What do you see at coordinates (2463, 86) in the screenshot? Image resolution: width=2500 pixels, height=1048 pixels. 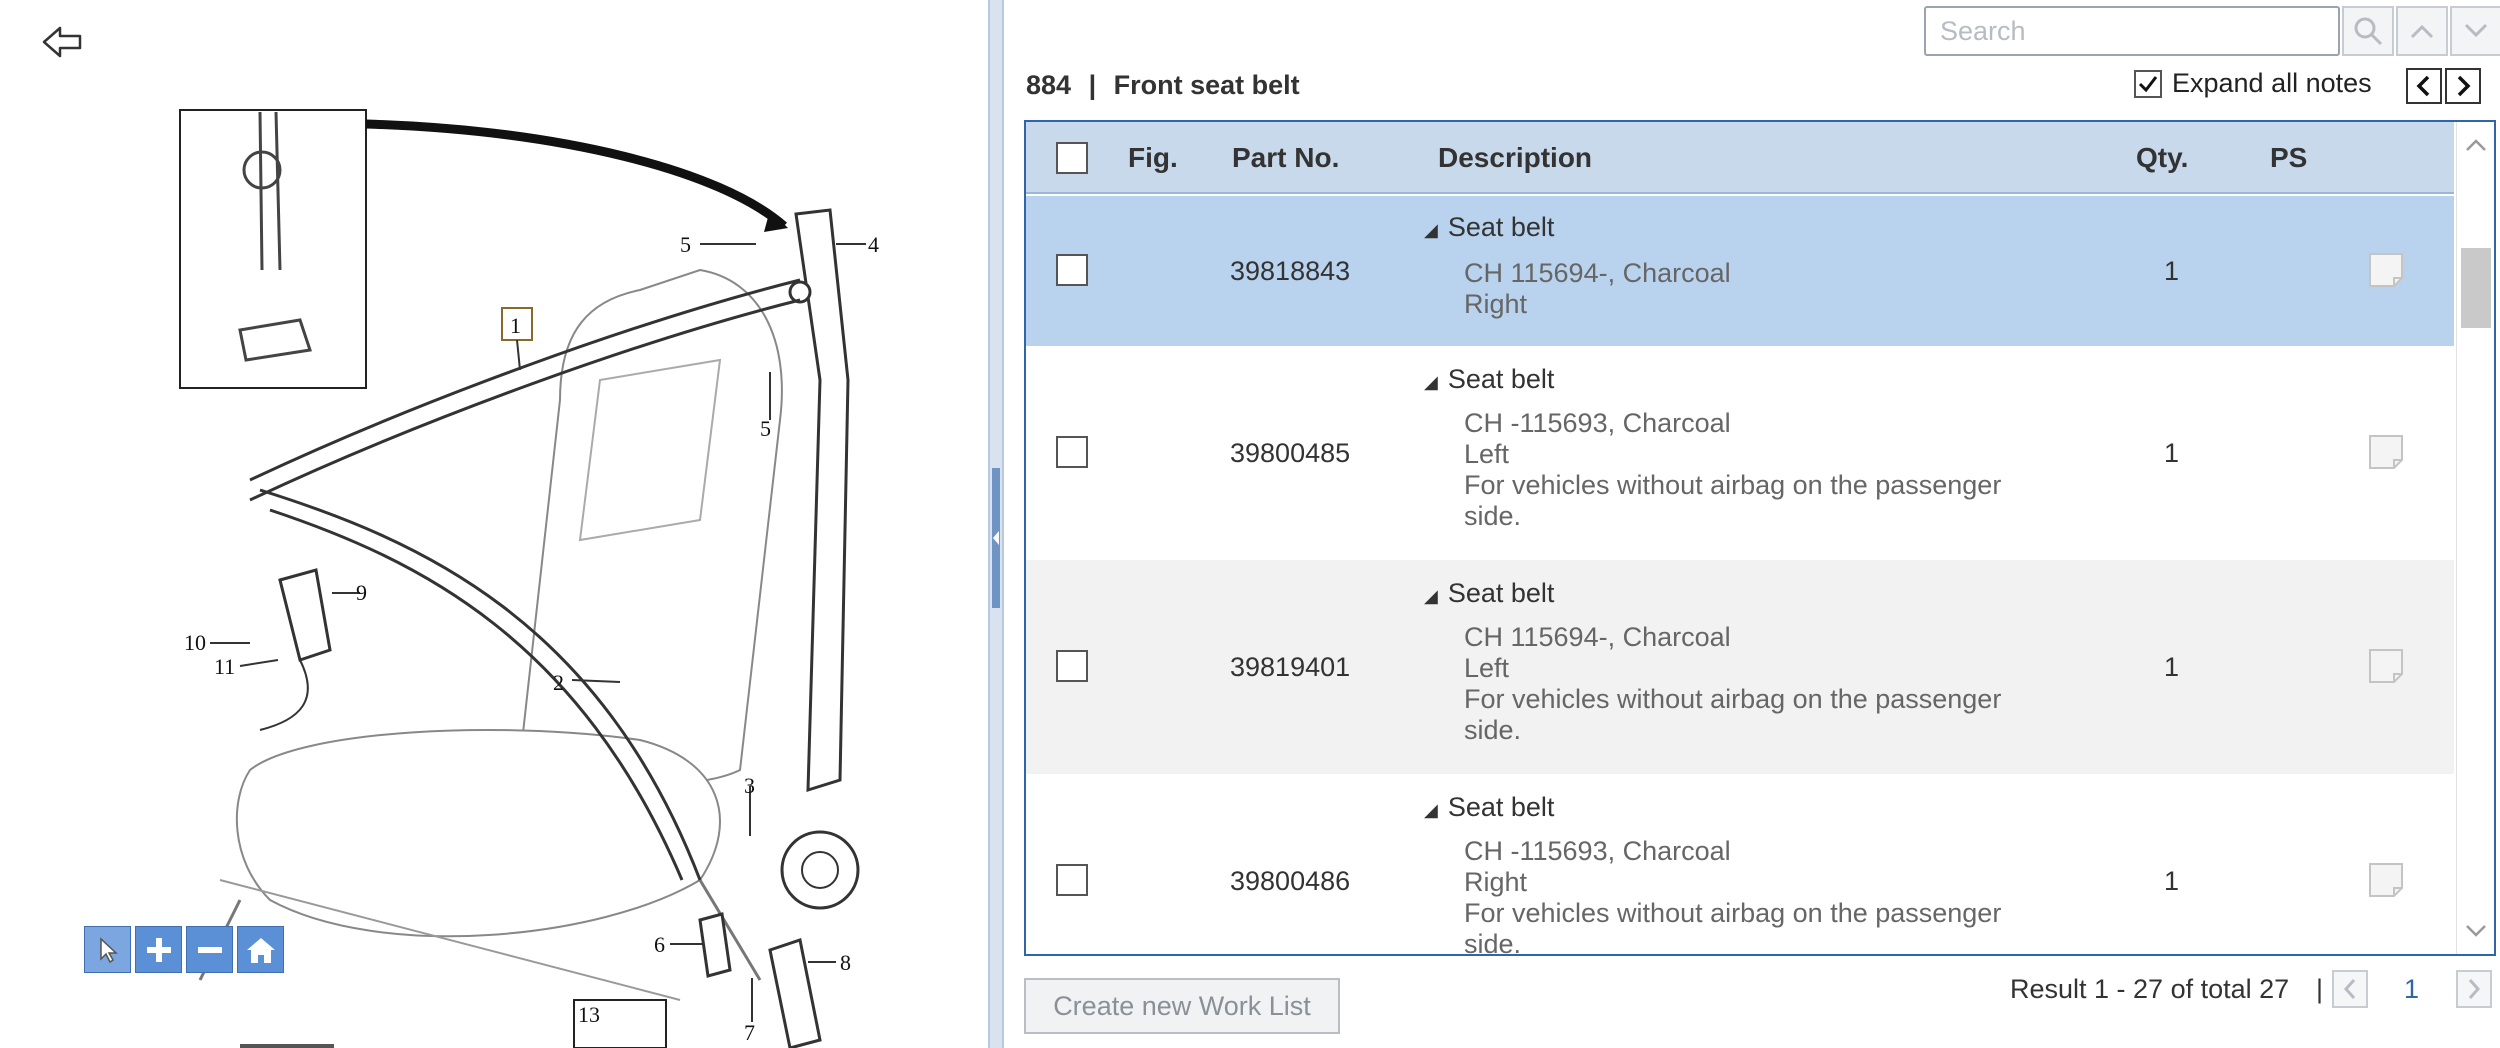 I see `next-group-button` at bounding box center [2463, 86].